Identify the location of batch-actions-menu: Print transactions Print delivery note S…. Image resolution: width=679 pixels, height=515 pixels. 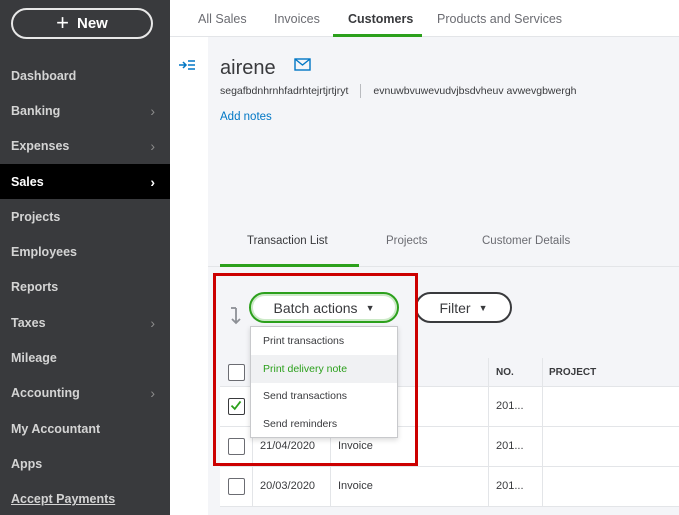
(324, 382).